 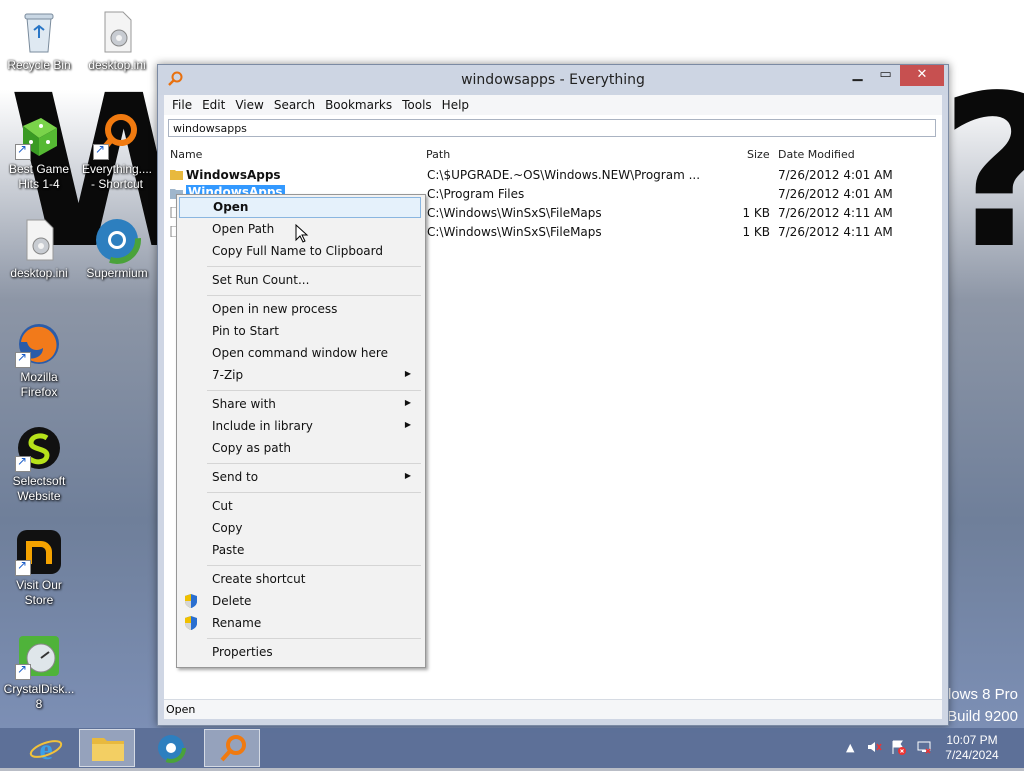 I want to click on desktop-icon-crystaldisk: CrystalDisk... 8, so click(x=39, y=672).